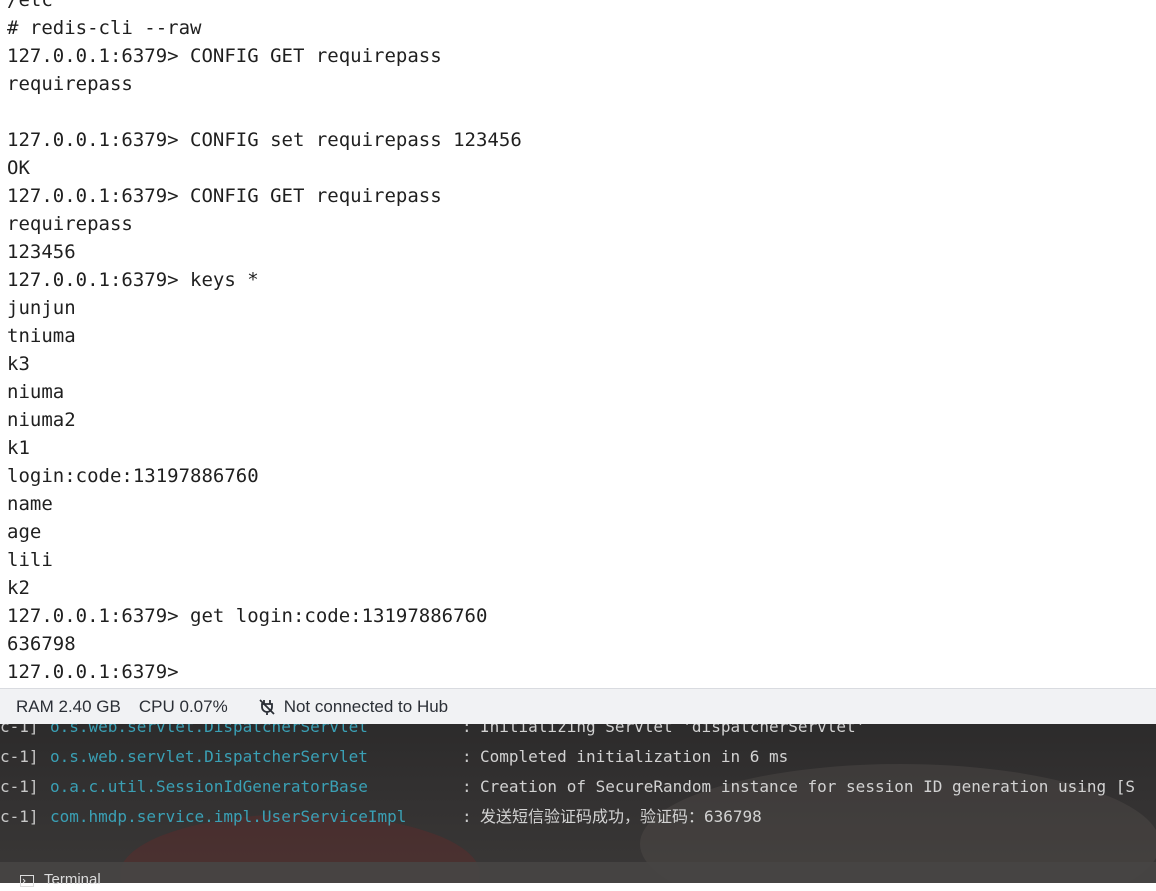 Image resolution: width=1156 pixels, height=891 pixels. I want to click on terminal-line: 636798, so click(41, 644).